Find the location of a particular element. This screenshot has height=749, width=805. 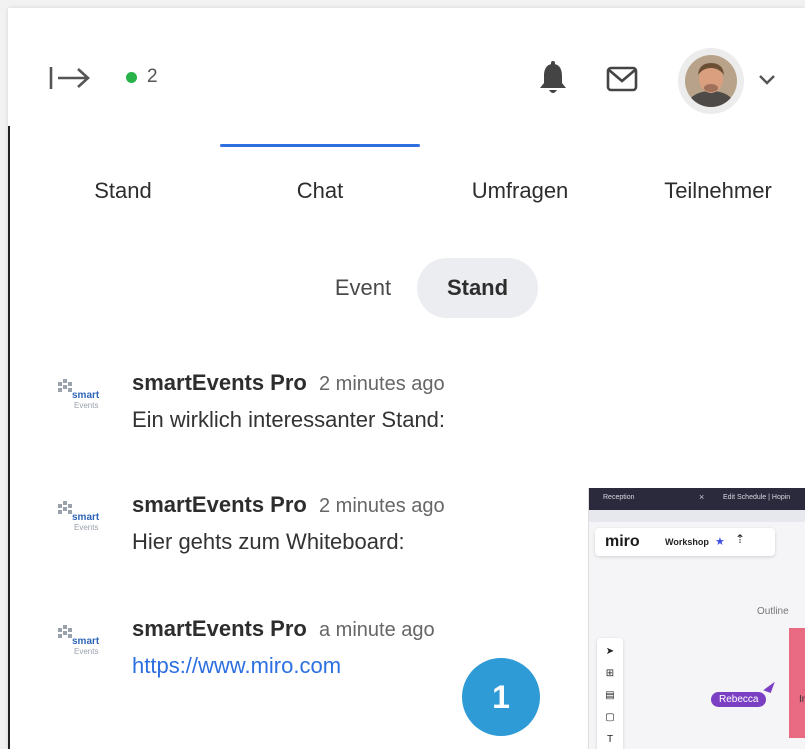

collapse-sidebar-button is located at coordinates (71, 78).